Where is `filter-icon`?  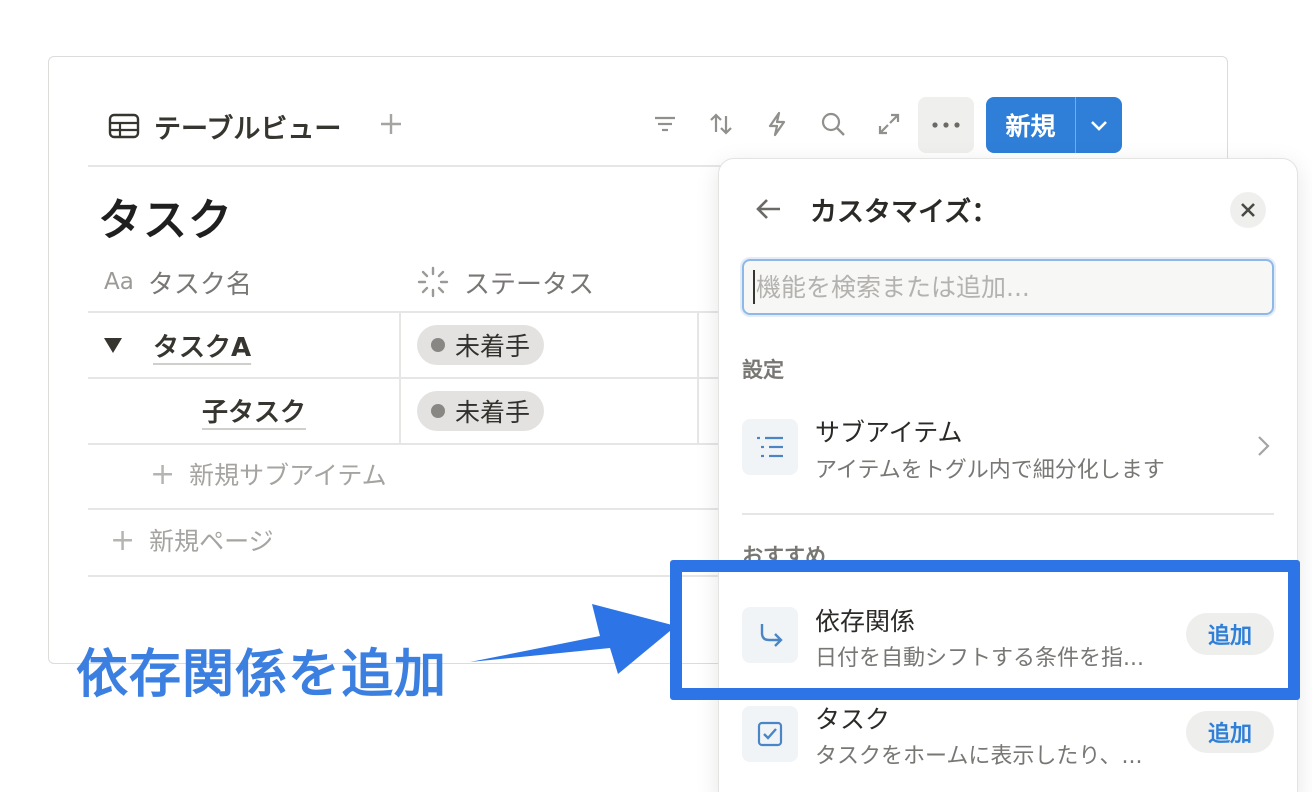
filter-icon is located at coordinates (665, 124).